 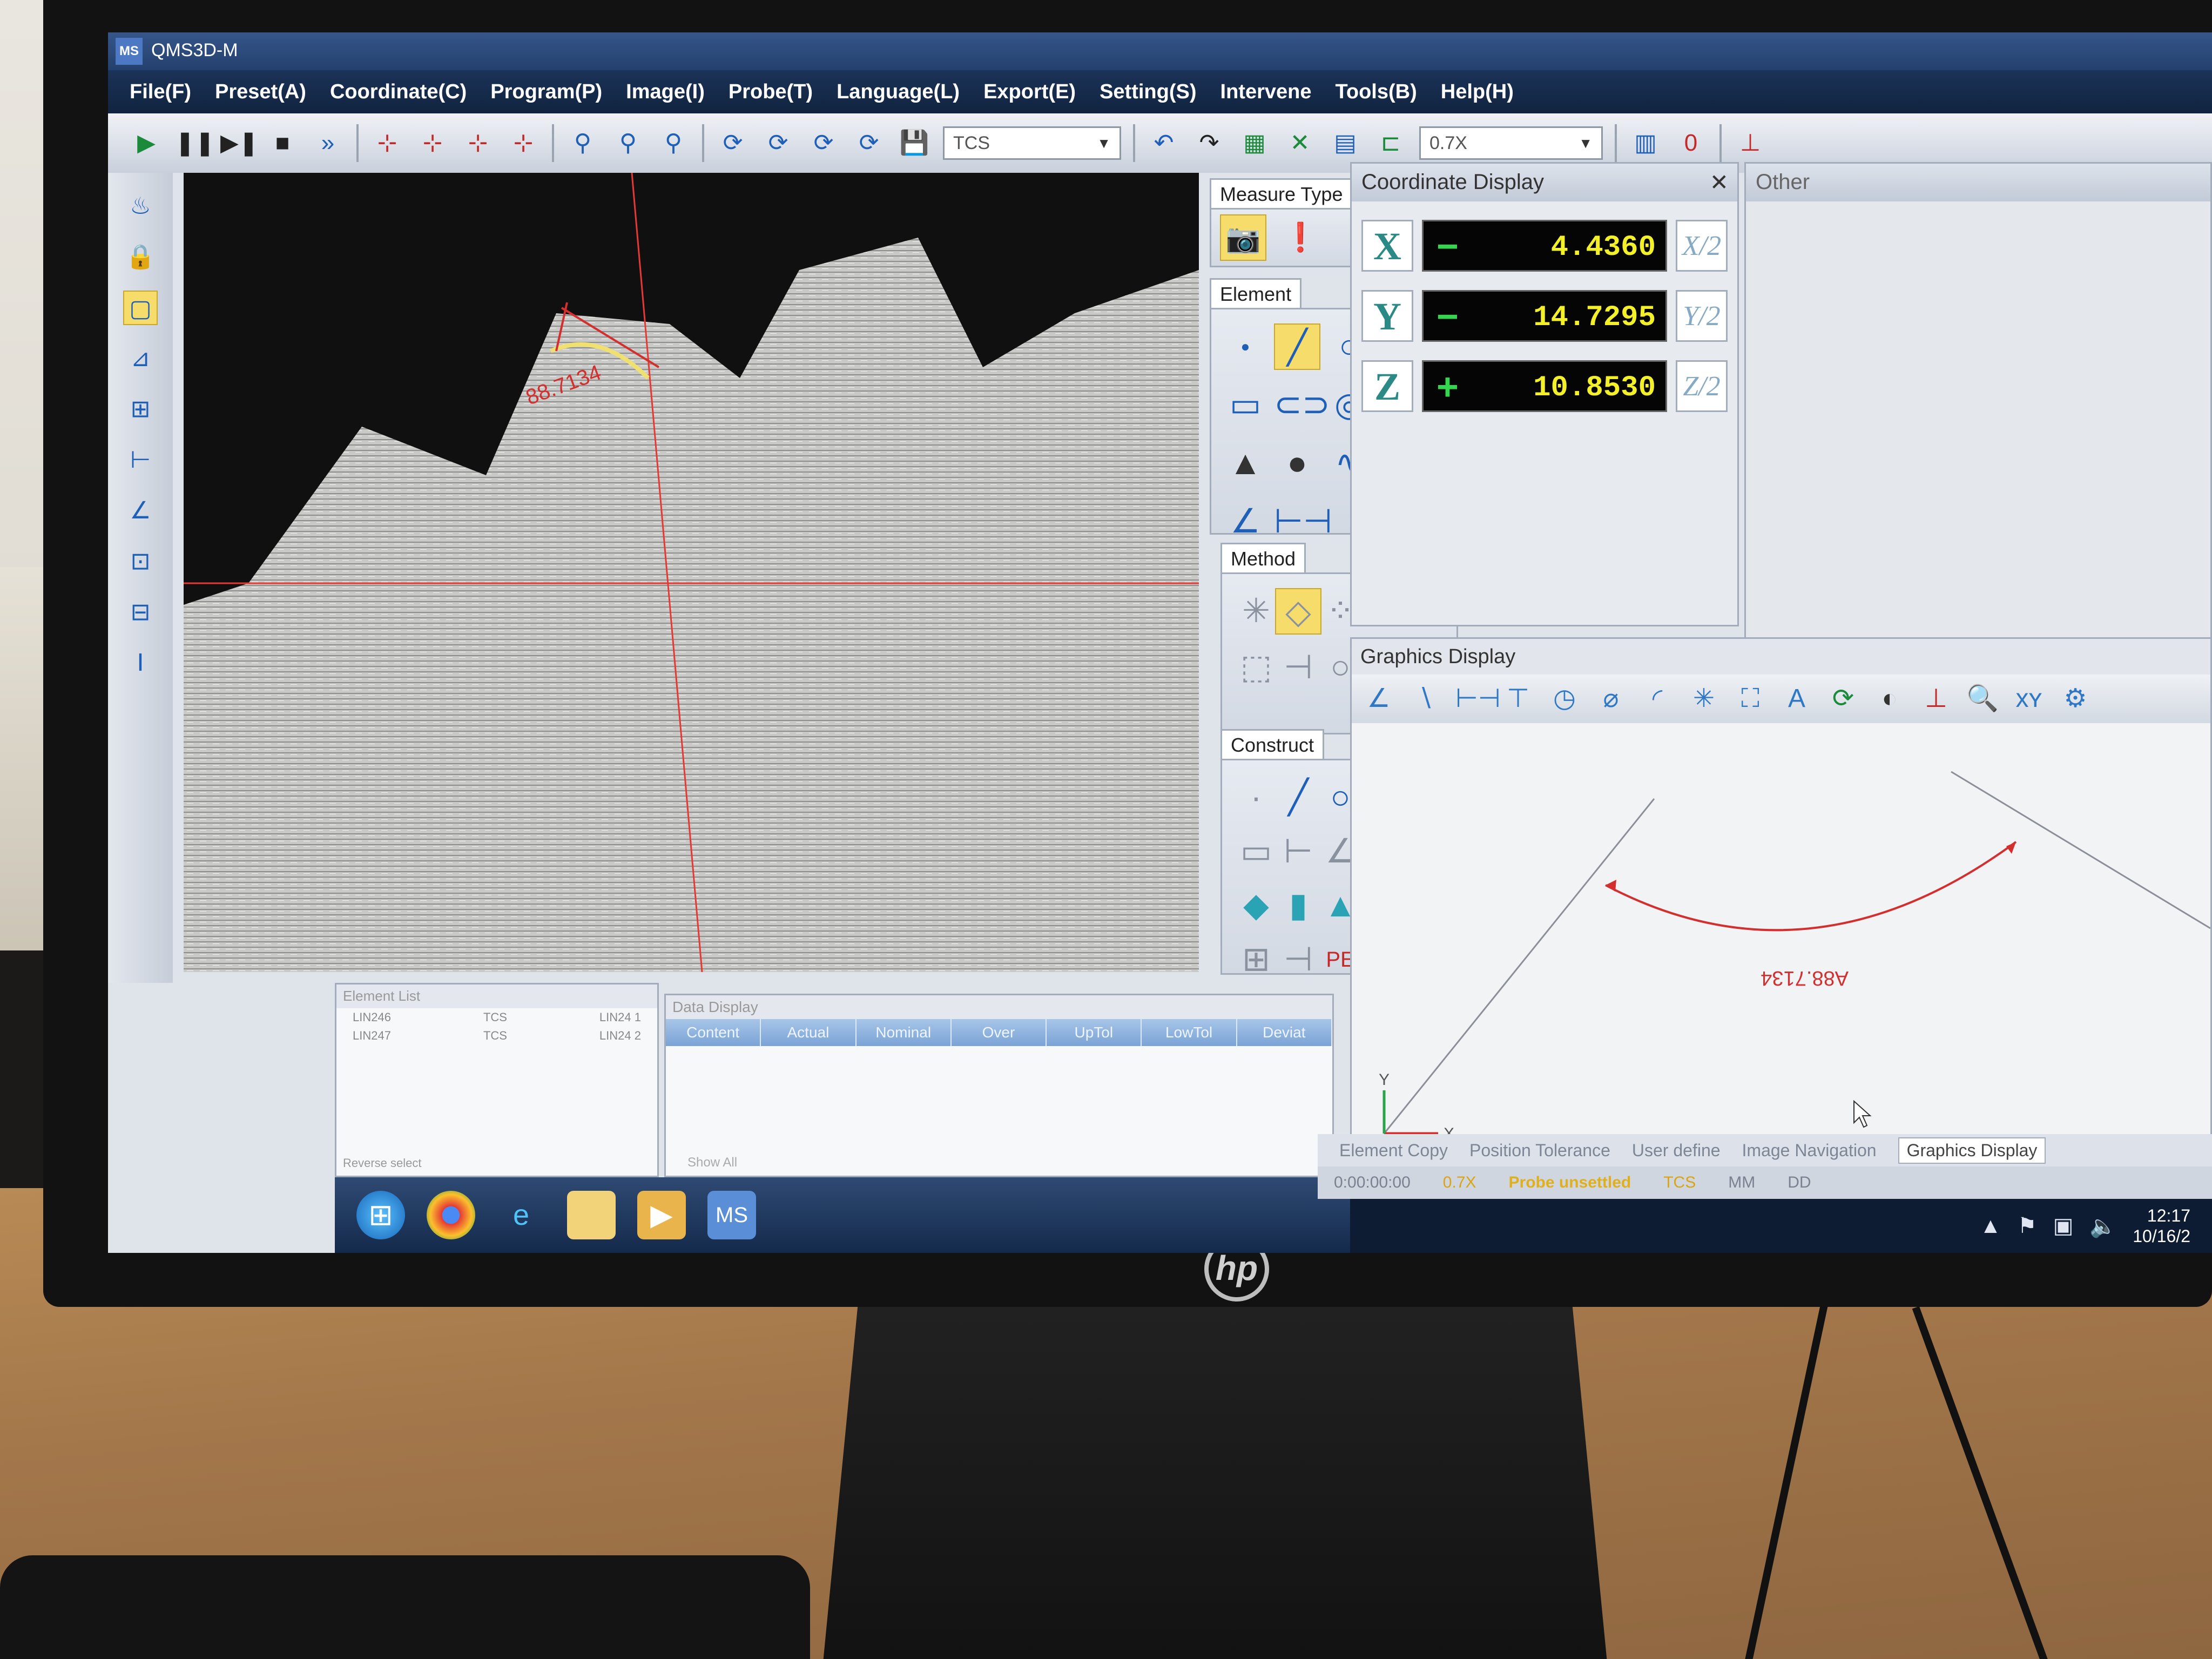 I want to click on chrome-icon, so click(x=451, y=1215).